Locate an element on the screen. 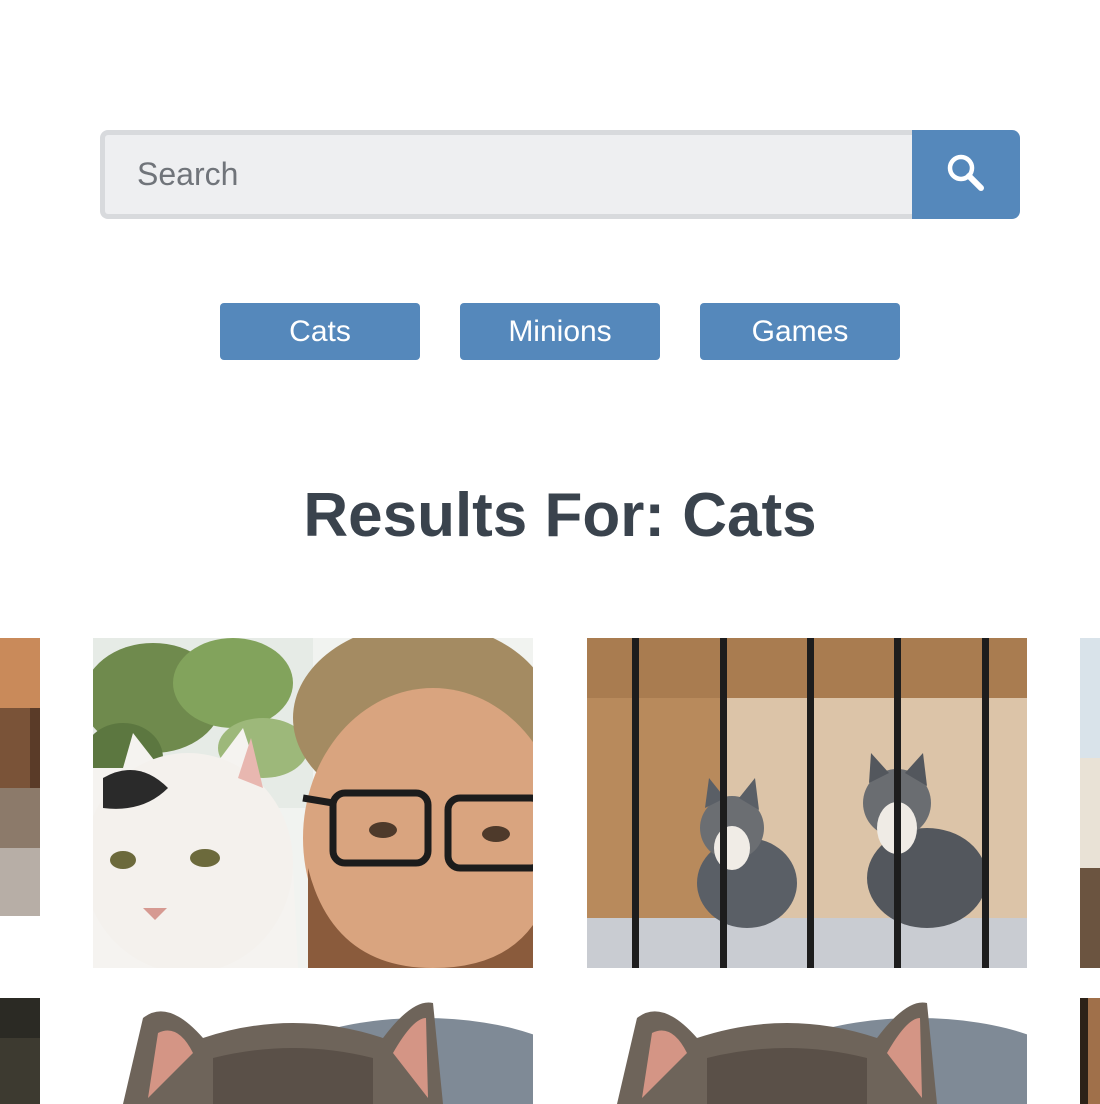 This screenshot has width=1100, height=1104. category-button-cats: Cats is located at coordinates (320, 331).